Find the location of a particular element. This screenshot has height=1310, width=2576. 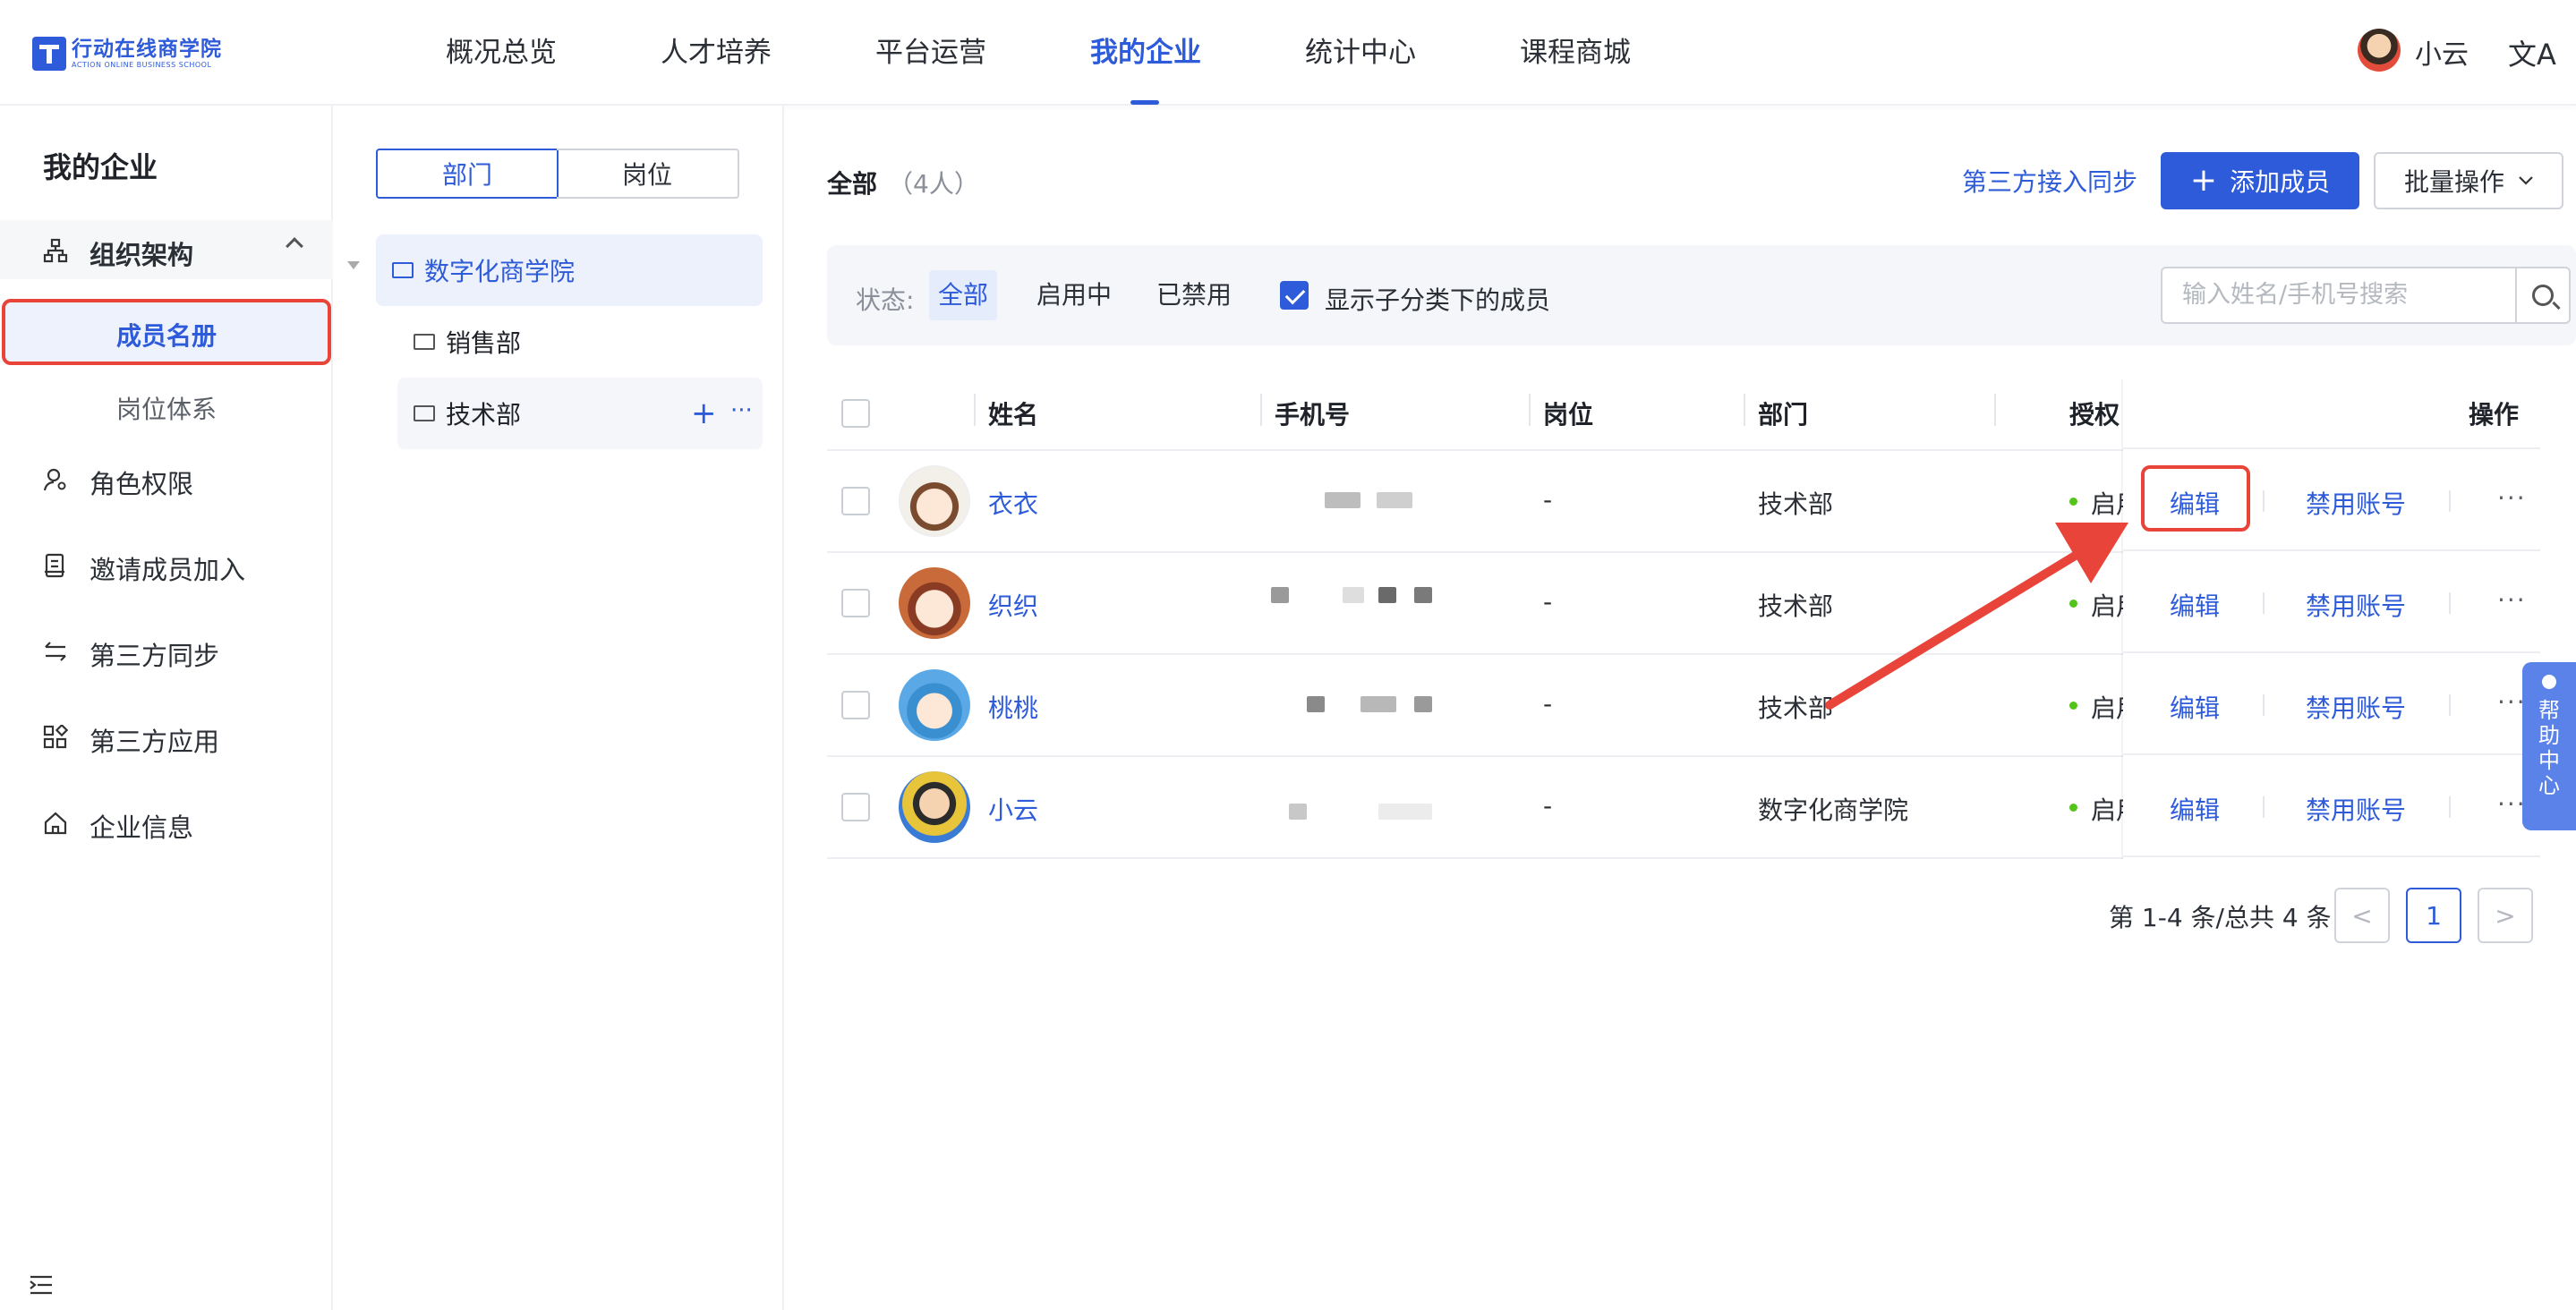

logo-icon is located at coordinates (49, 54).